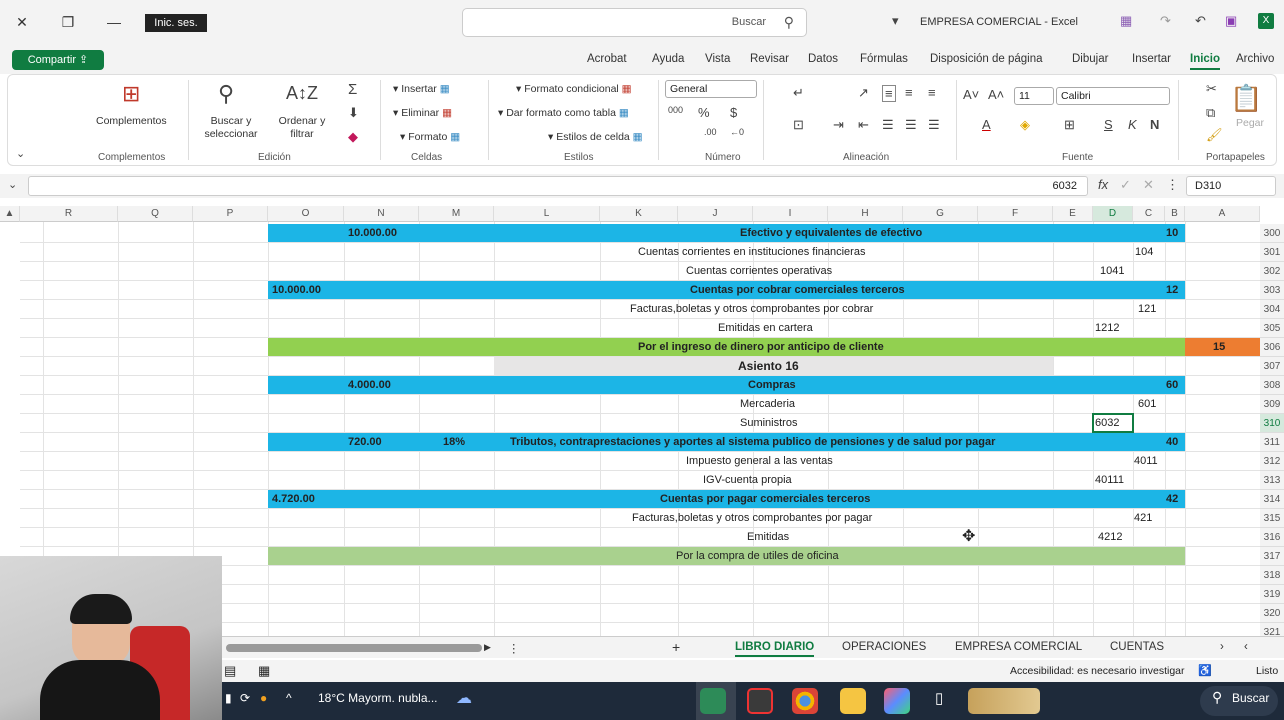 The height and width of the screenshot is (720, 1284). What do you see at coordinates (1147, 309) in the screenshot?
I see `account-code: 121` at bounding box center [1147, 309].